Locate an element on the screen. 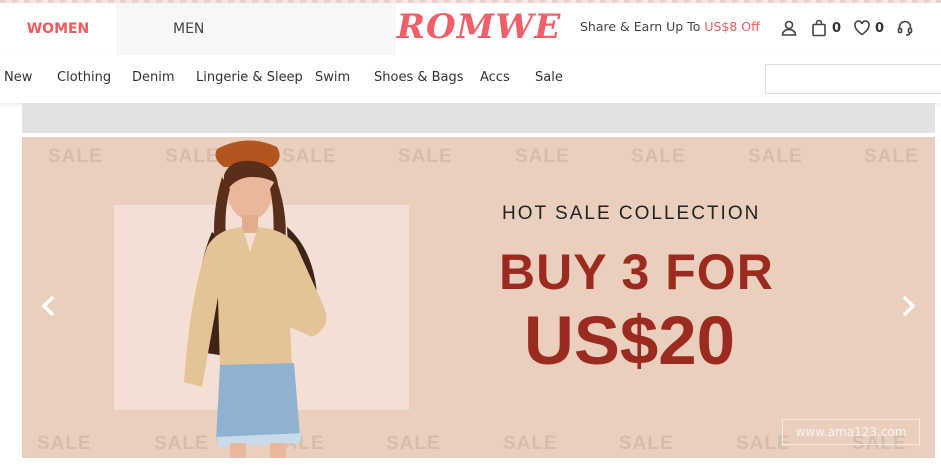 Image resolution: width=941 pixels, height=466 pixels. nav-item-clothing: Clothing is located at coordinates (84, 77).